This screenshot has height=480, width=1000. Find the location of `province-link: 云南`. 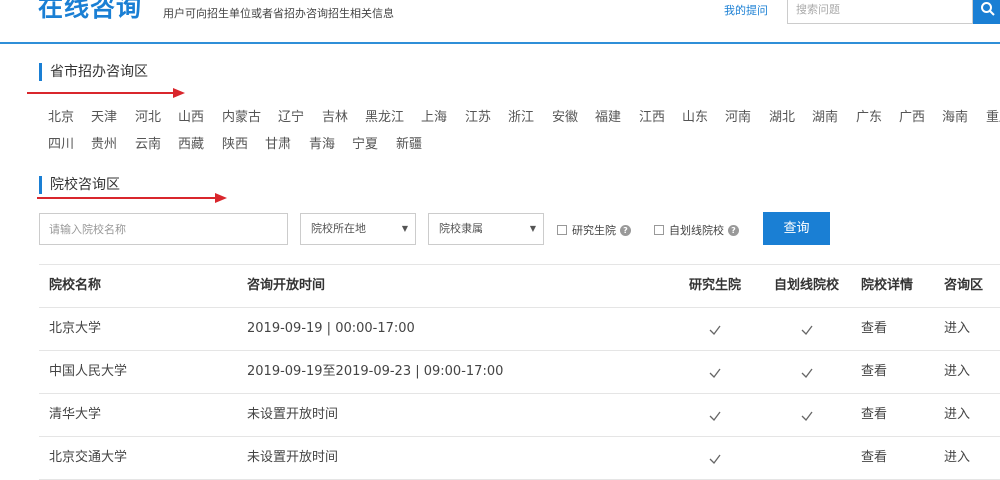

province-link: 云南 is located at coordinates (156, 142).